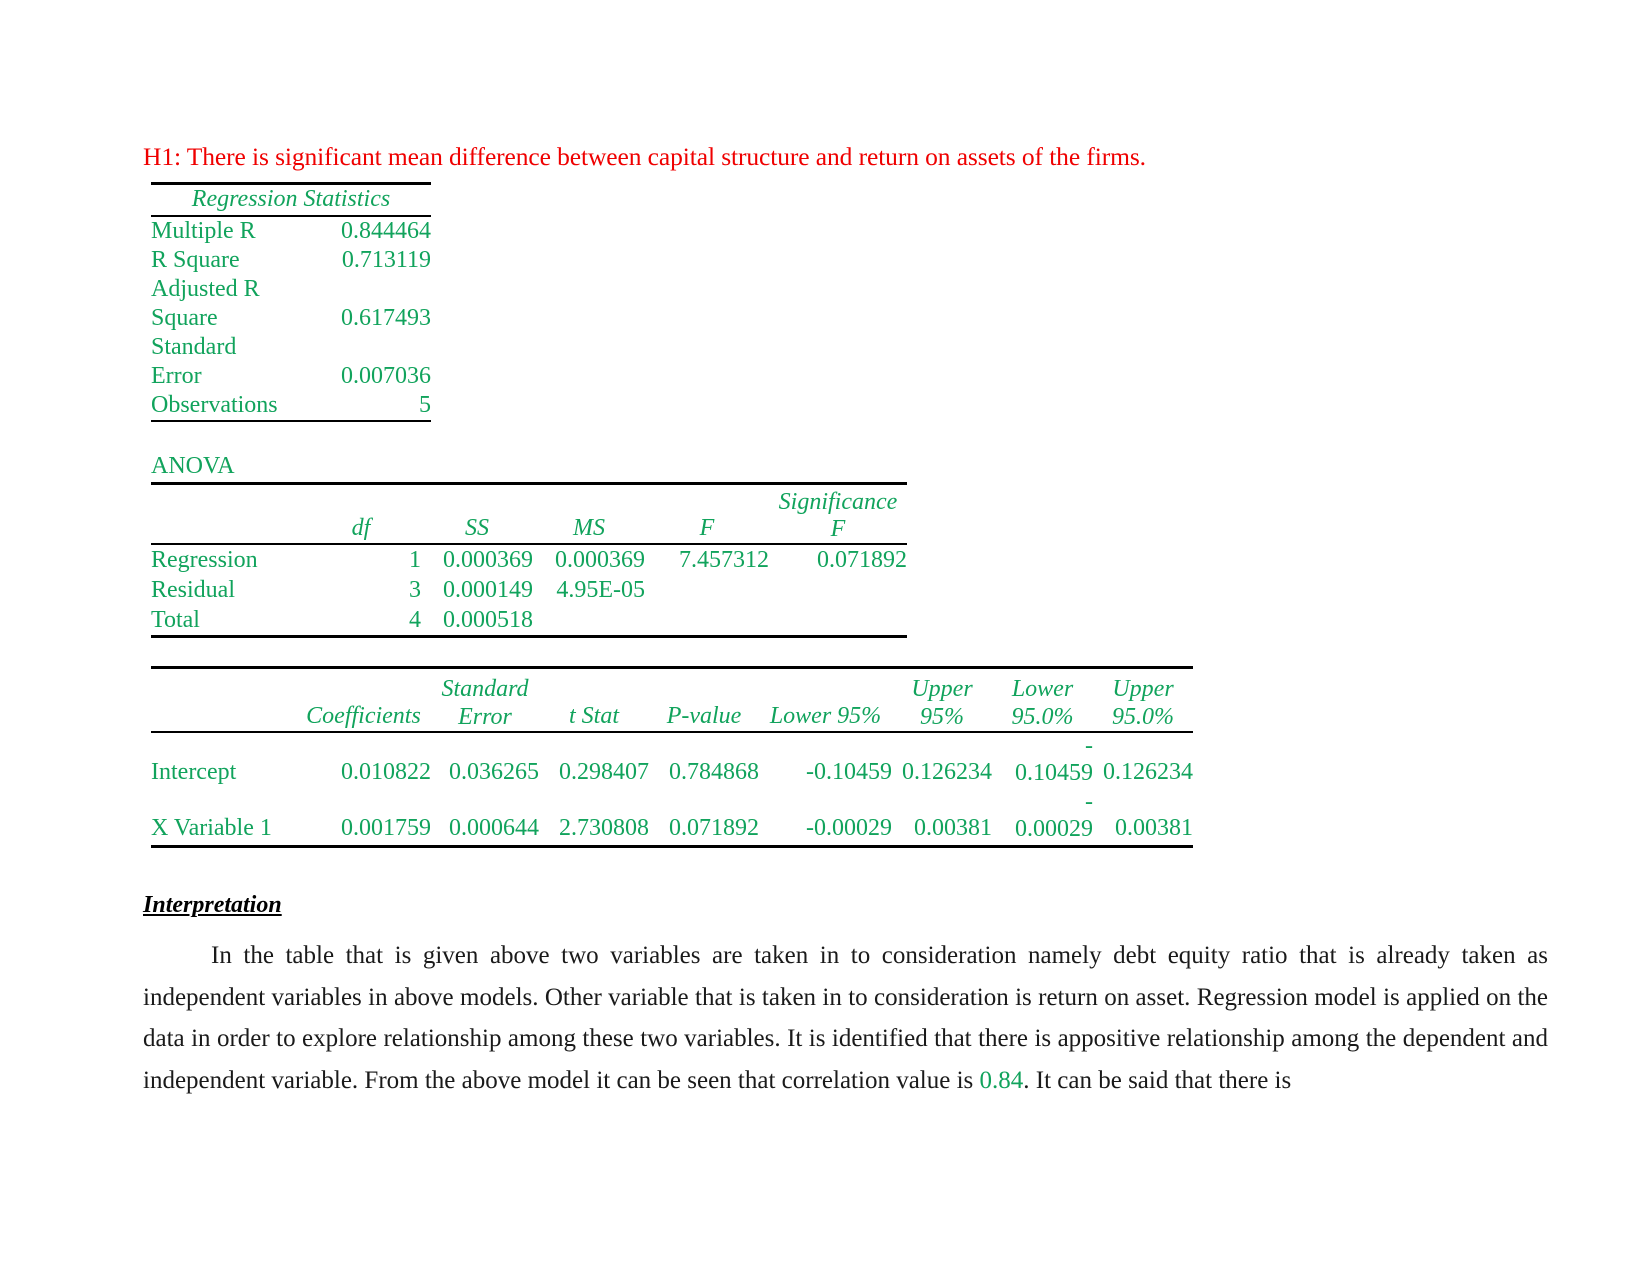 The image size is (1650, 1275). What do you see at coordinates (714, 772) in the screenshot?
I see `coef-value-intercept-p-value: 0.784868` at bounding box center [714, 772].